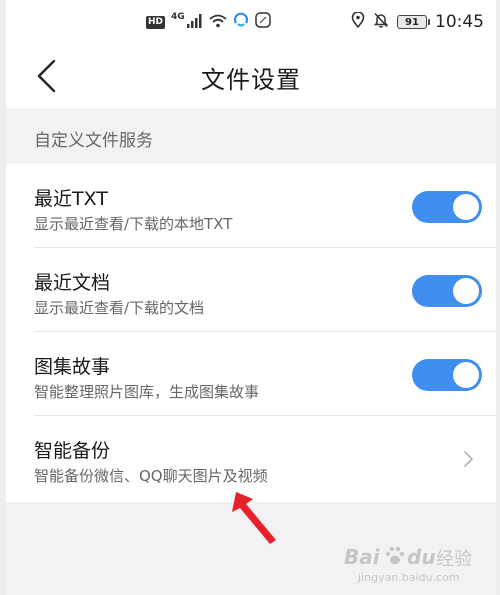 This screenshot has height=595, width=500. I want to click on status-left-group: HD 4G, so click(208, 22).